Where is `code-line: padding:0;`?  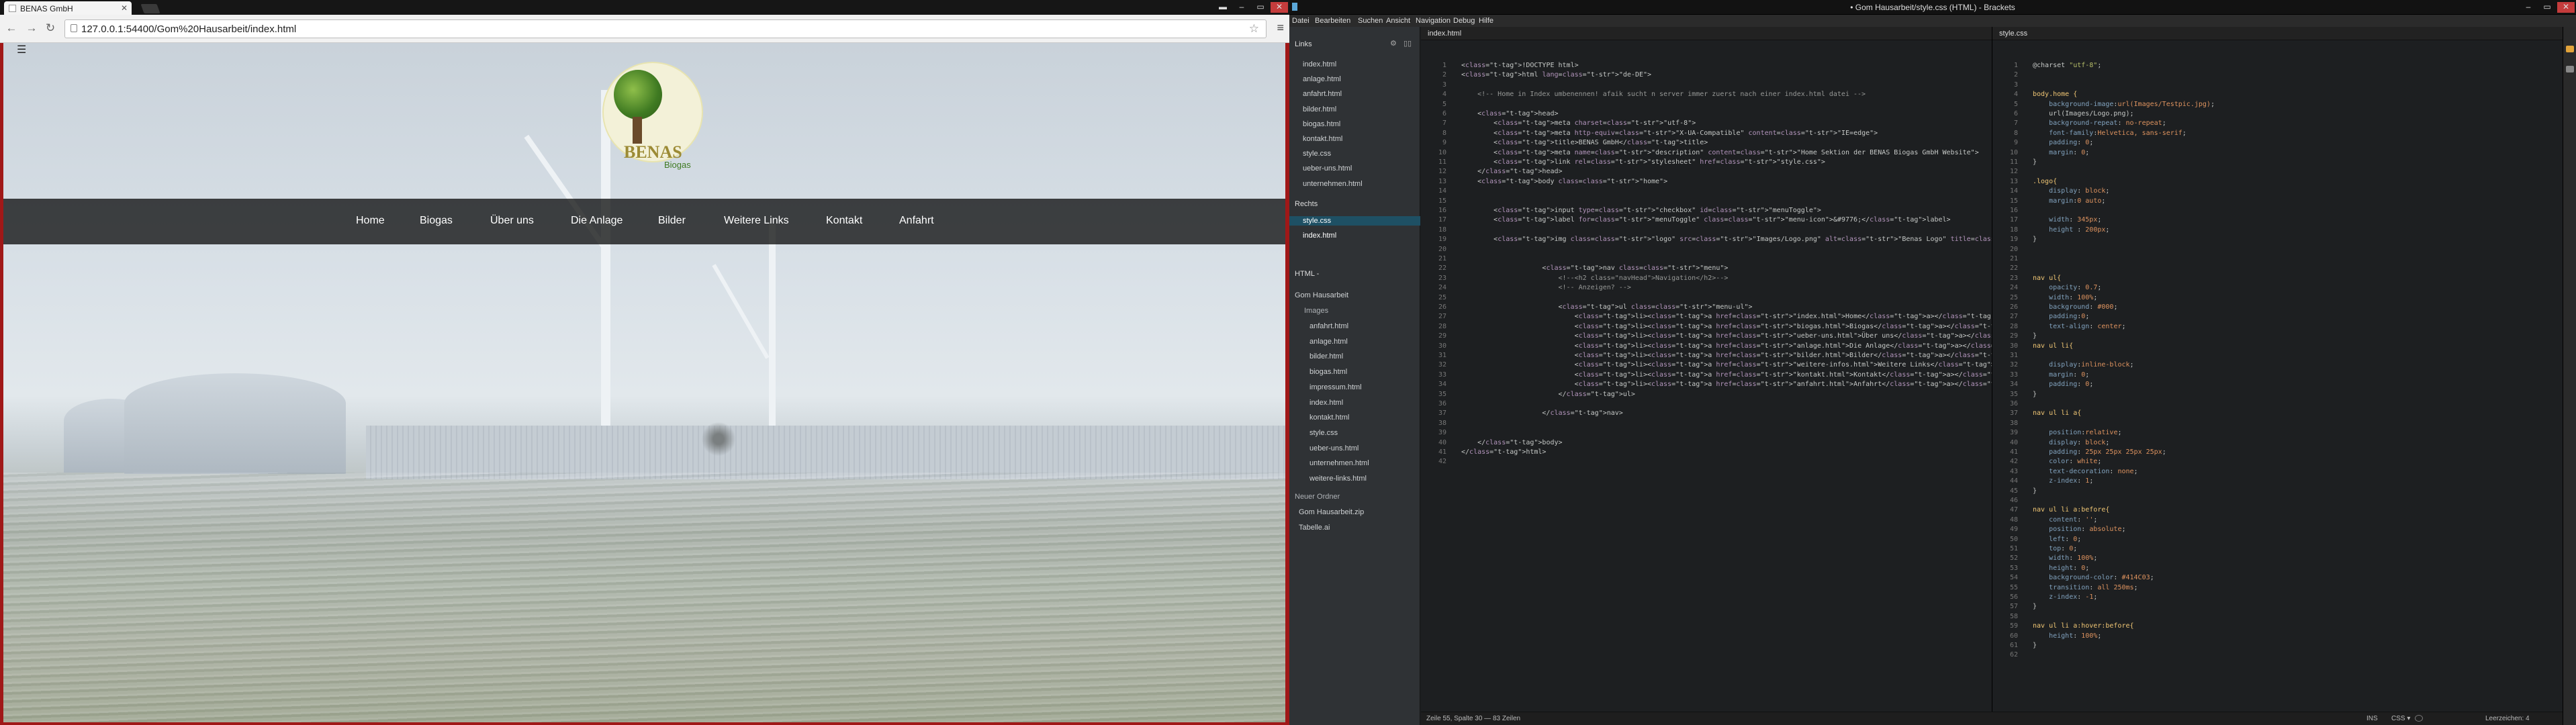
code-line: padding:0; is located at coordinates (2061, 316).